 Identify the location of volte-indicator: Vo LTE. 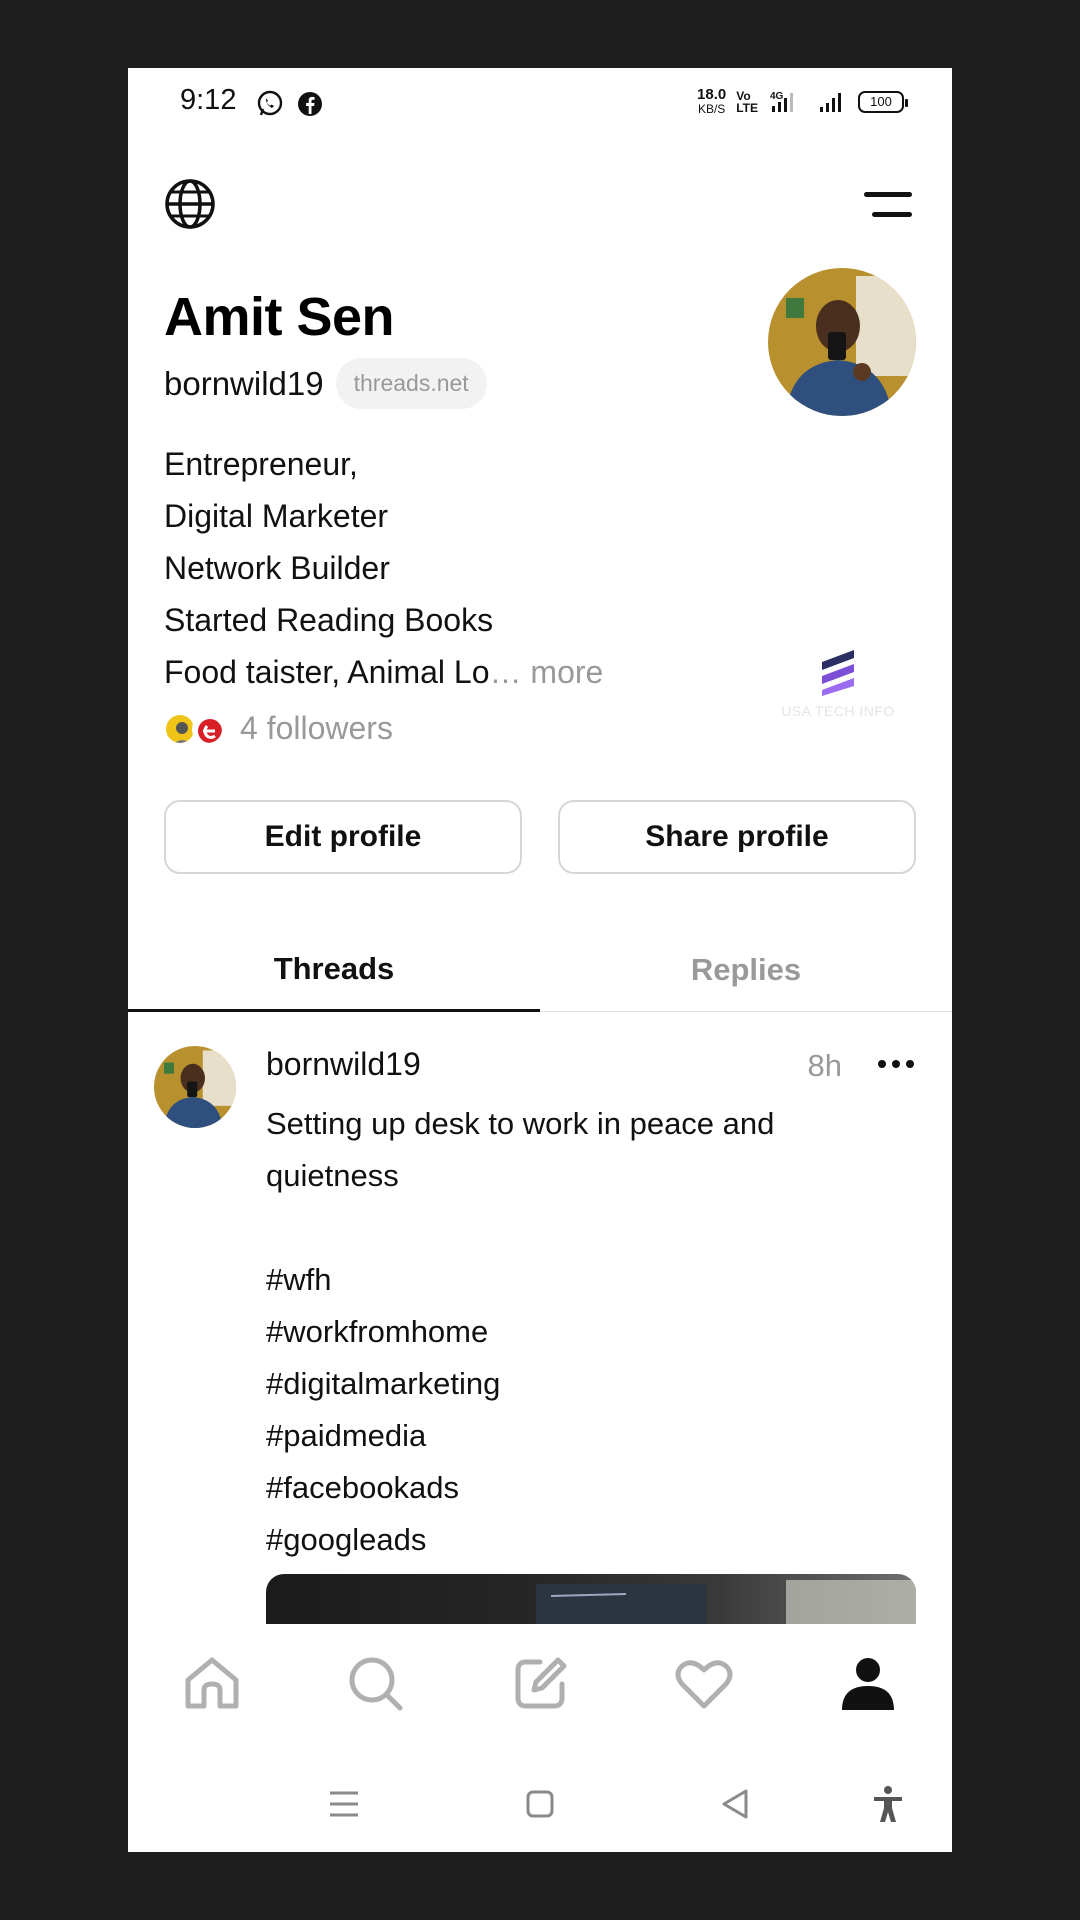
(747, 102).